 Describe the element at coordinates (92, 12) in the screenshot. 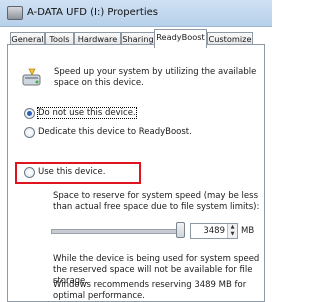

I see `window-title: A-DATA UFD (I:) Properties` at that location.